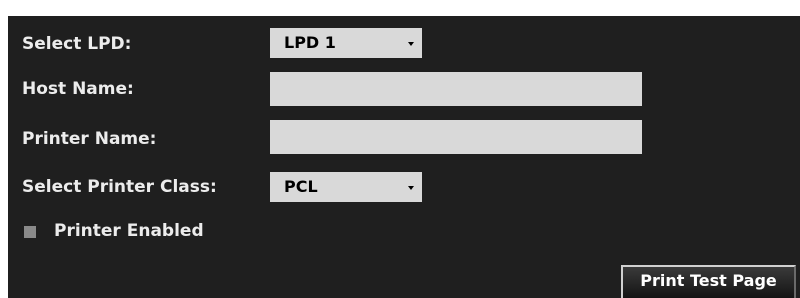 This screenshot has height=298, width=800. Describe the element at coordinates (77, 44) in the screenshot. I see `select-lpd-label: Select LPD:` at that location.